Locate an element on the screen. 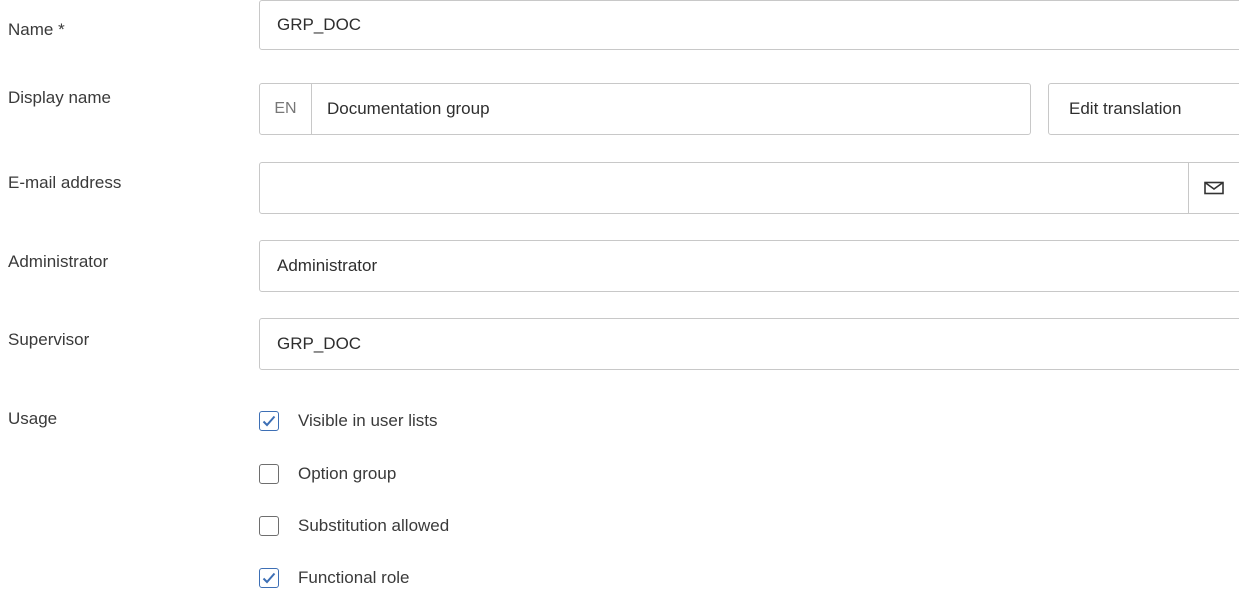  name-label: Name * is located at coordinates (36, 29).